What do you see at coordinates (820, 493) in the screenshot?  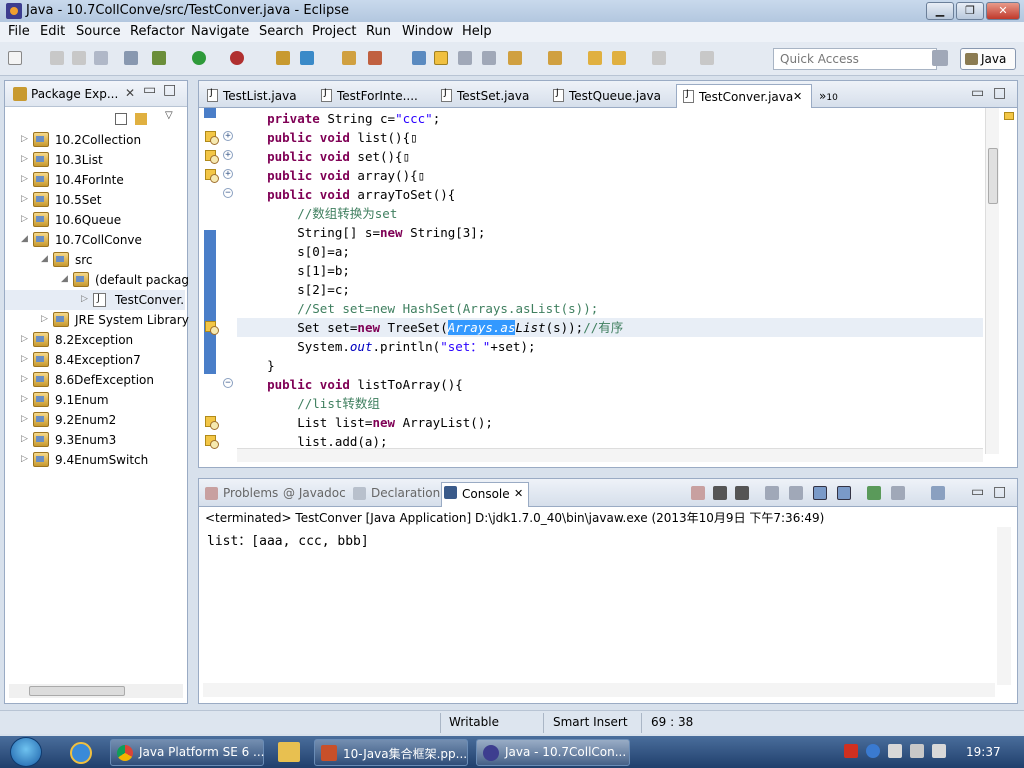 I see `show-stdout-icon` at bounding box center [820, 493].